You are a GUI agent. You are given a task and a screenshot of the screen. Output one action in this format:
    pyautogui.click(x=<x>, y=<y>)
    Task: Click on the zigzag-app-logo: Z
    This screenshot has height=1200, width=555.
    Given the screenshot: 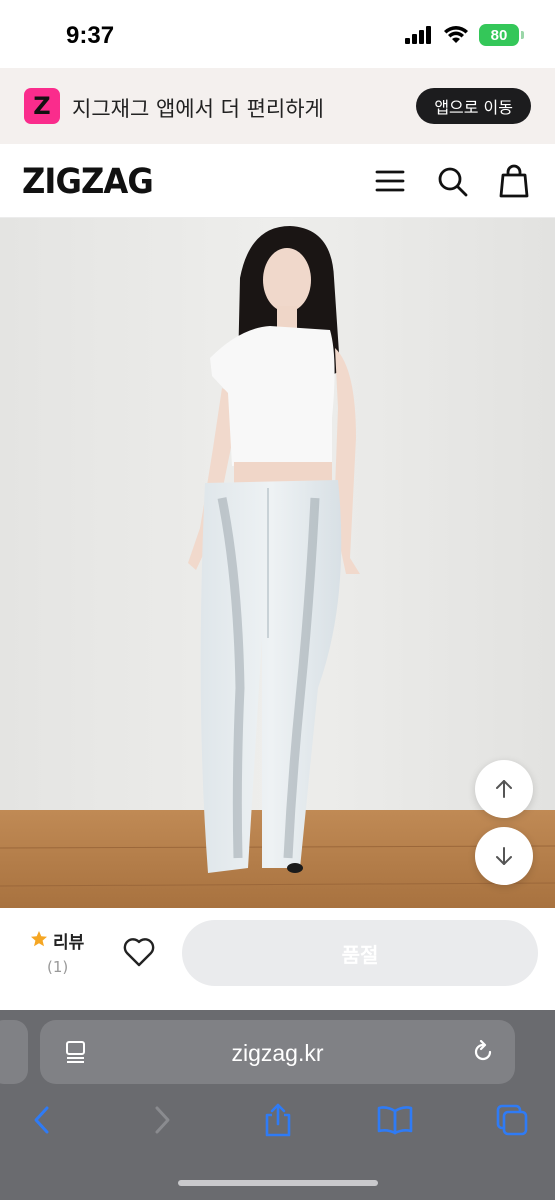 What is the action you would take?
    pyautogui.click(x=42, y=106)
    